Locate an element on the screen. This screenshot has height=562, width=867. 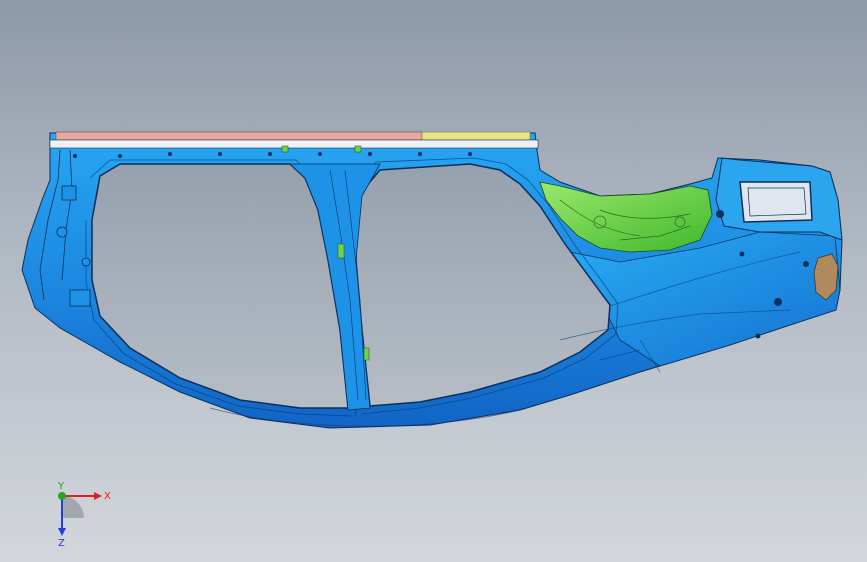
b-pillar-green-tab is located at coordinates (341, 251).